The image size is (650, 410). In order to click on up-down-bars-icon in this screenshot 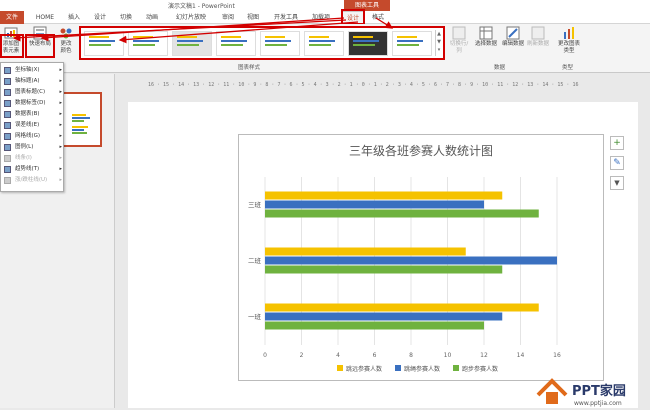, I will do `click(7, 180)`.